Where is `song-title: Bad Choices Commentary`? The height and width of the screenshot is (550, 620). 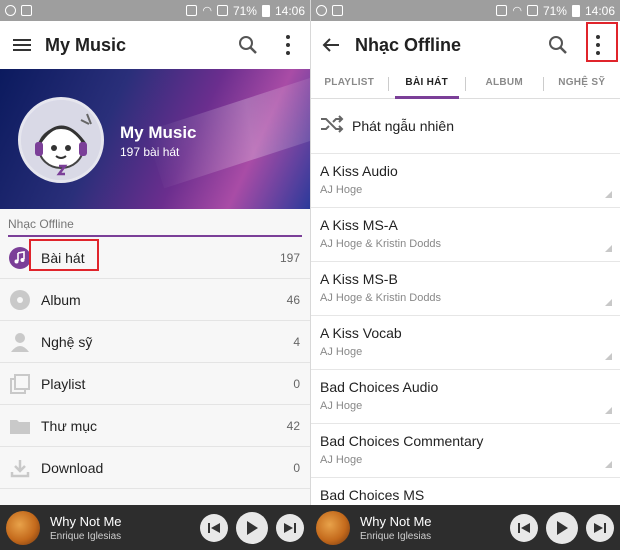
song-title: Bad Choices Commentary is located at coordinates (402, 441).